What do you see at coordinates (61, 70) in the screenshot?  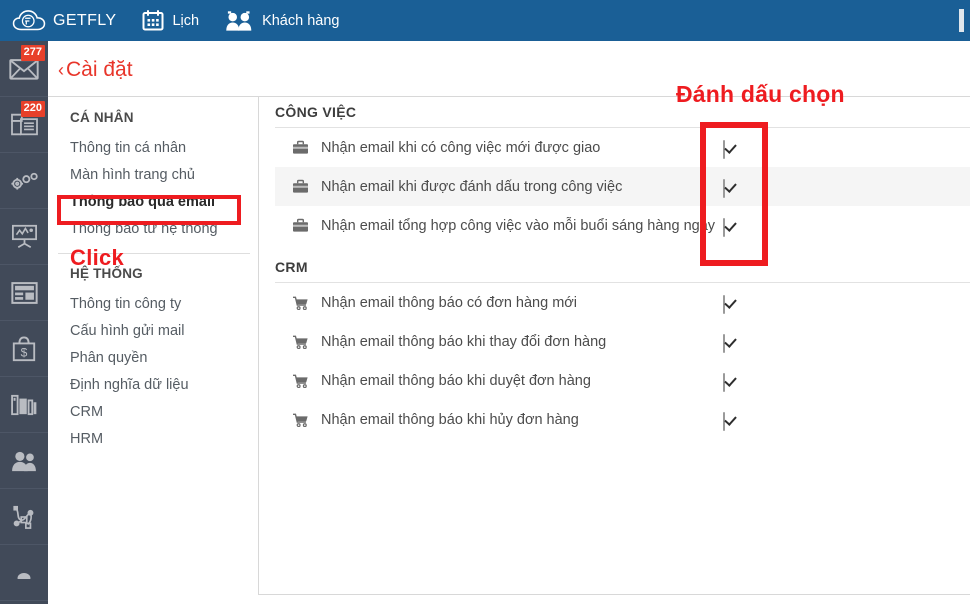 I see `back-chevron-icon: ‹` at bounding box center [61, 70].